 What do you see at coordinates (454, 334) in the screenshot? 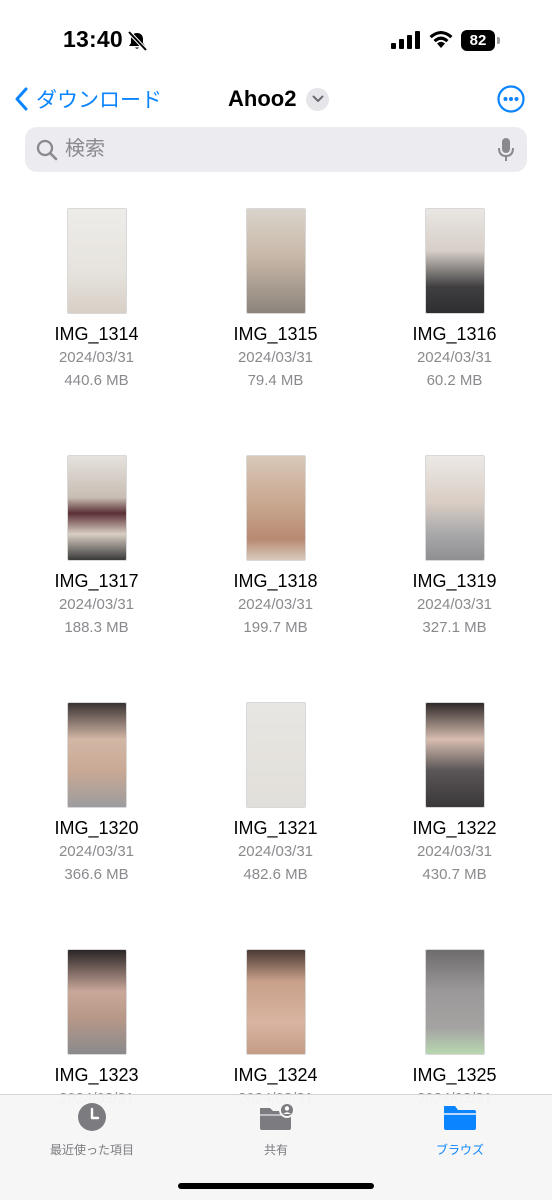
I see `file-name: IMG_1316` at bounding box center [454, 334].